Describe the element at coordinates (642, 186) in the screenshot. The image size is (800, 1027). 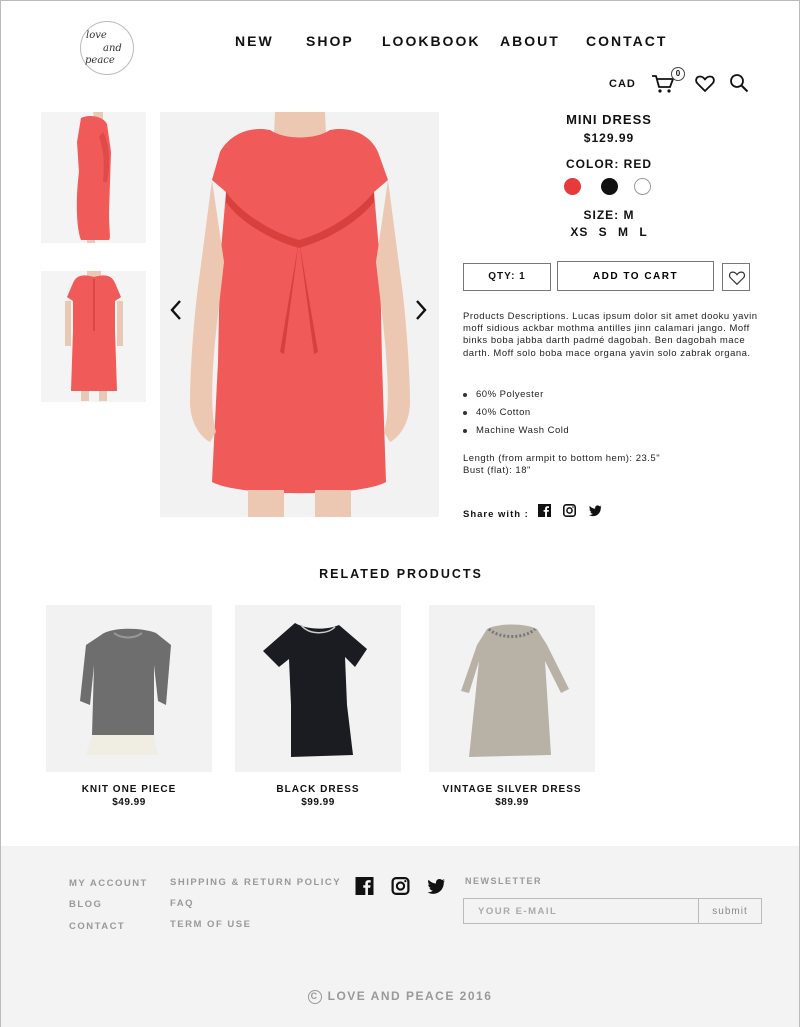
I see `swatch-white` at that location.